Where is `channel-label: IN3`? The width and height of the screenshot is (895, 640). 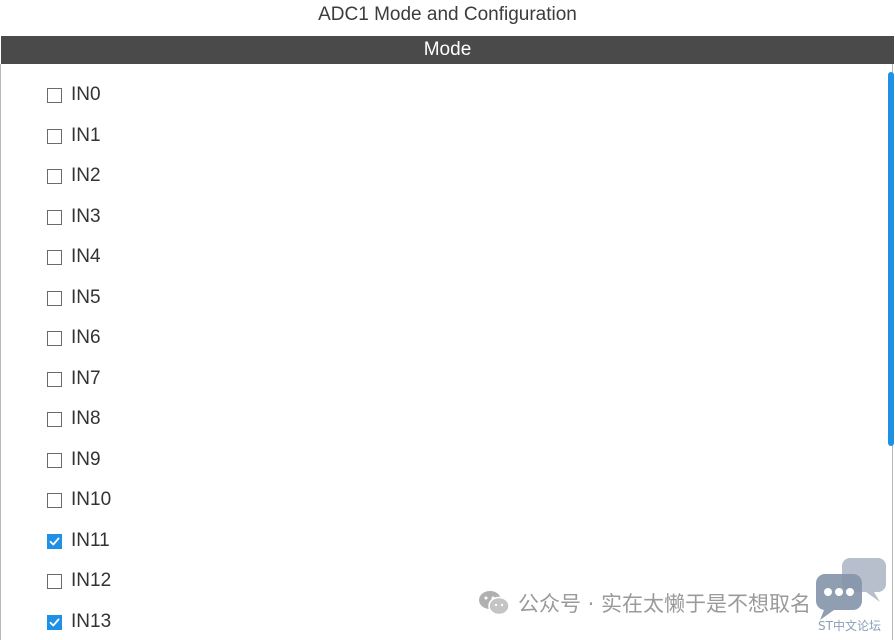
channel-label: IN3 is located at coordinates (86, 216).